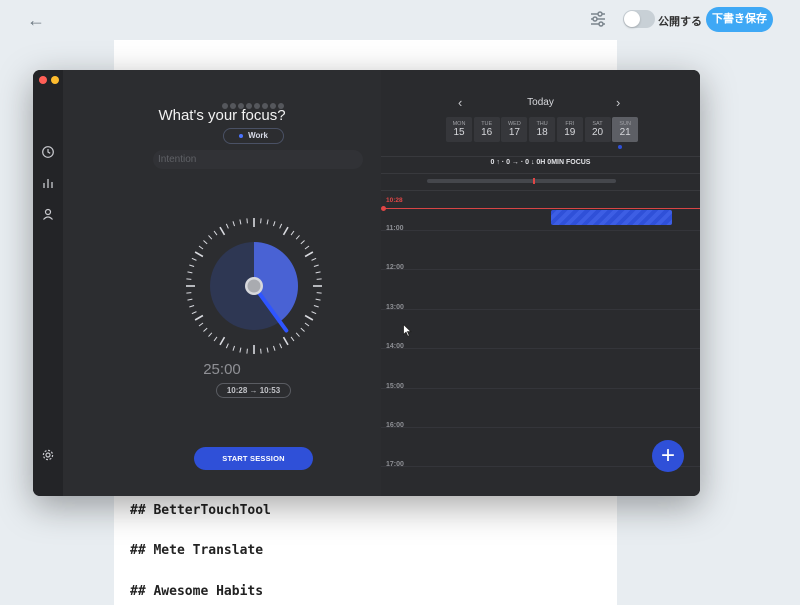 The width and height of the screenshot is (800, 605). I want to click on day-wed: WED 17, so click(514, 129).